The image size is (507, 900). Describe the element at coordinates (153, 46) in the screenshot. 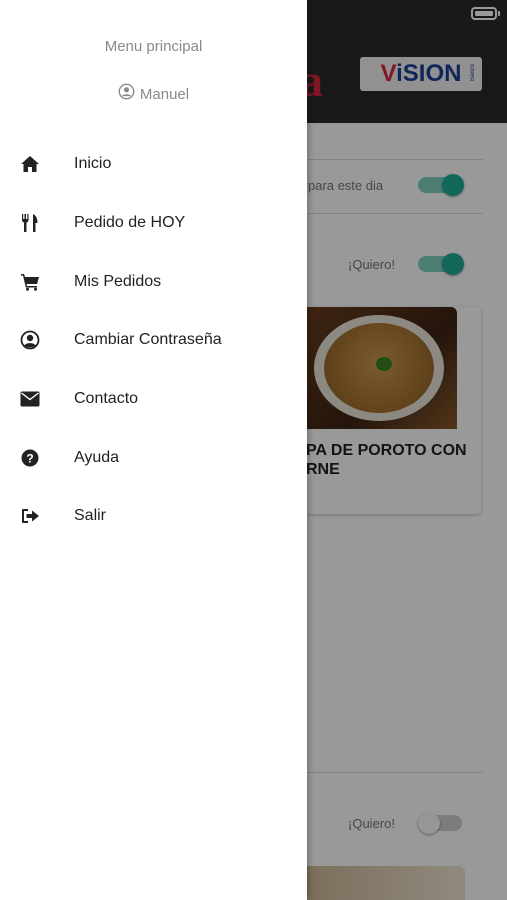

I see `drawer-title: Menu principal` at that location.